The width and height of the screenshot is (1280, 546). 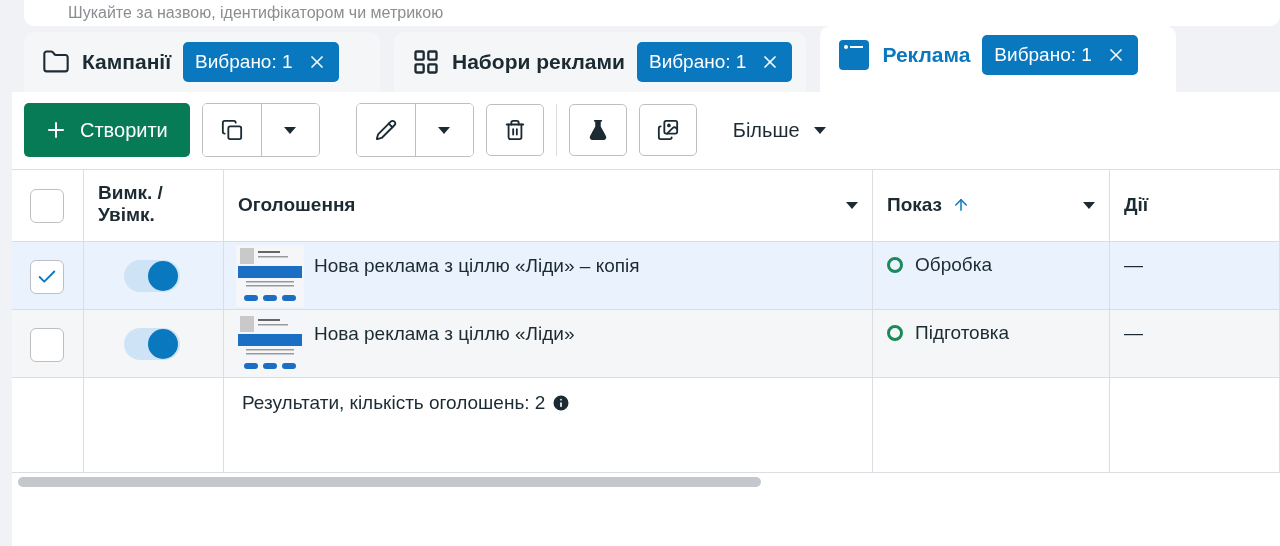 I want to click on tab-label: Реклама, so click(x=926, y=55).